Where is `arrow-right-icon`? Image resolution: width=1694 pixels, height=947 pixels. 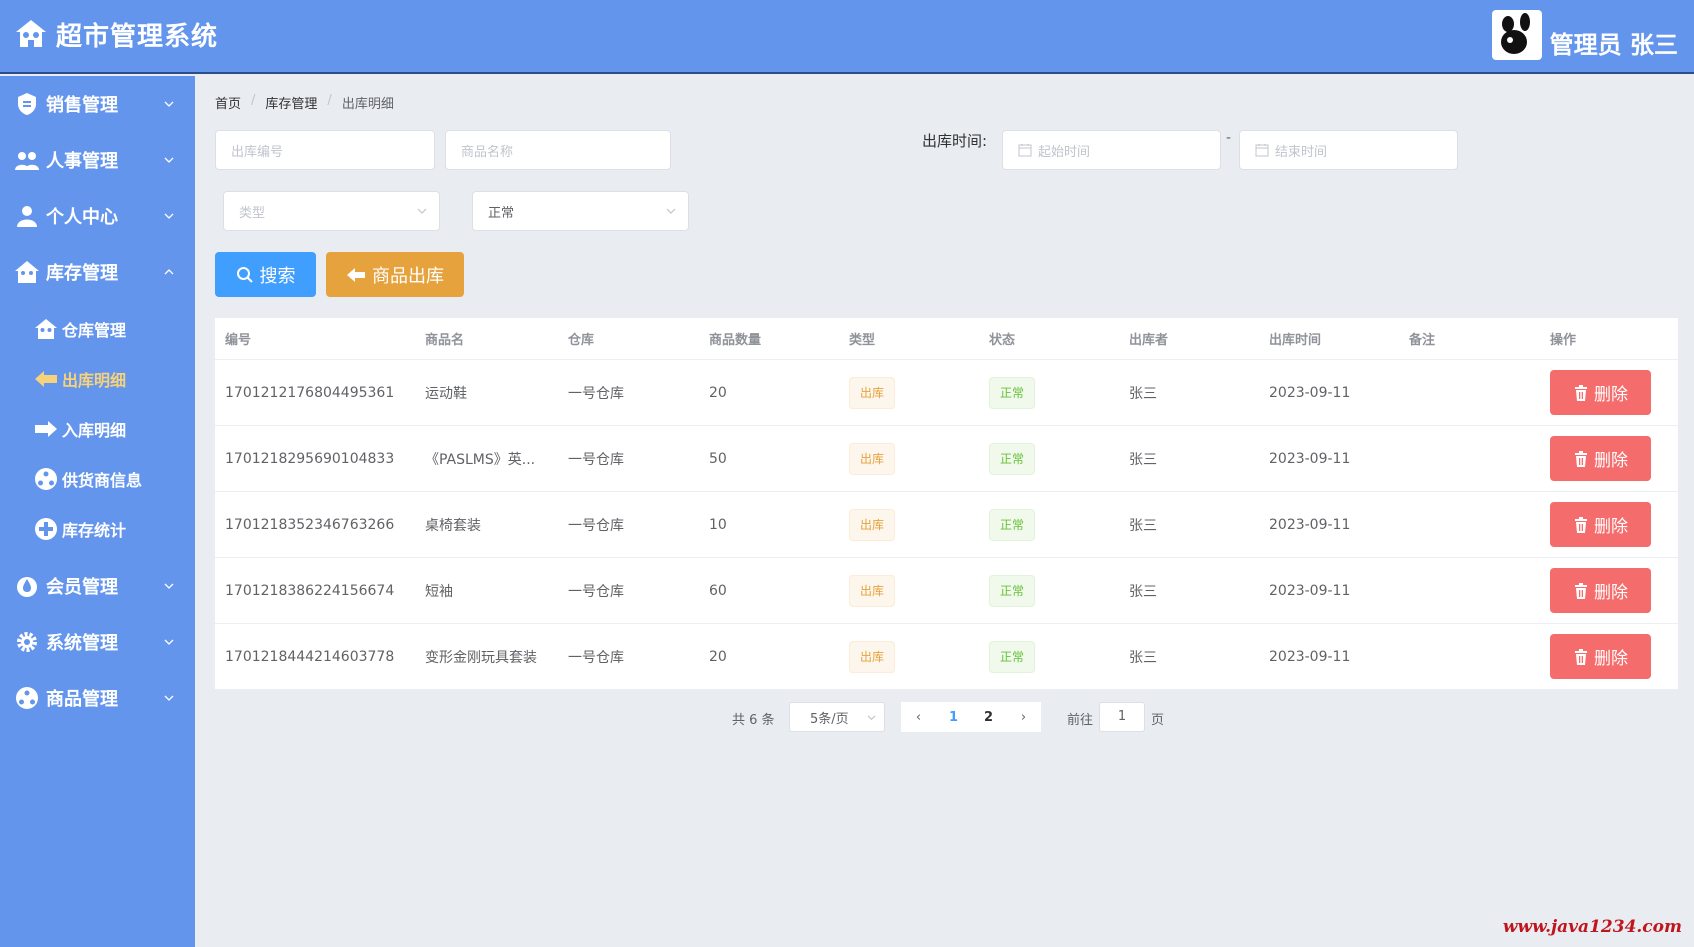 arrow-right-icon is located at coordinates (46, 429).